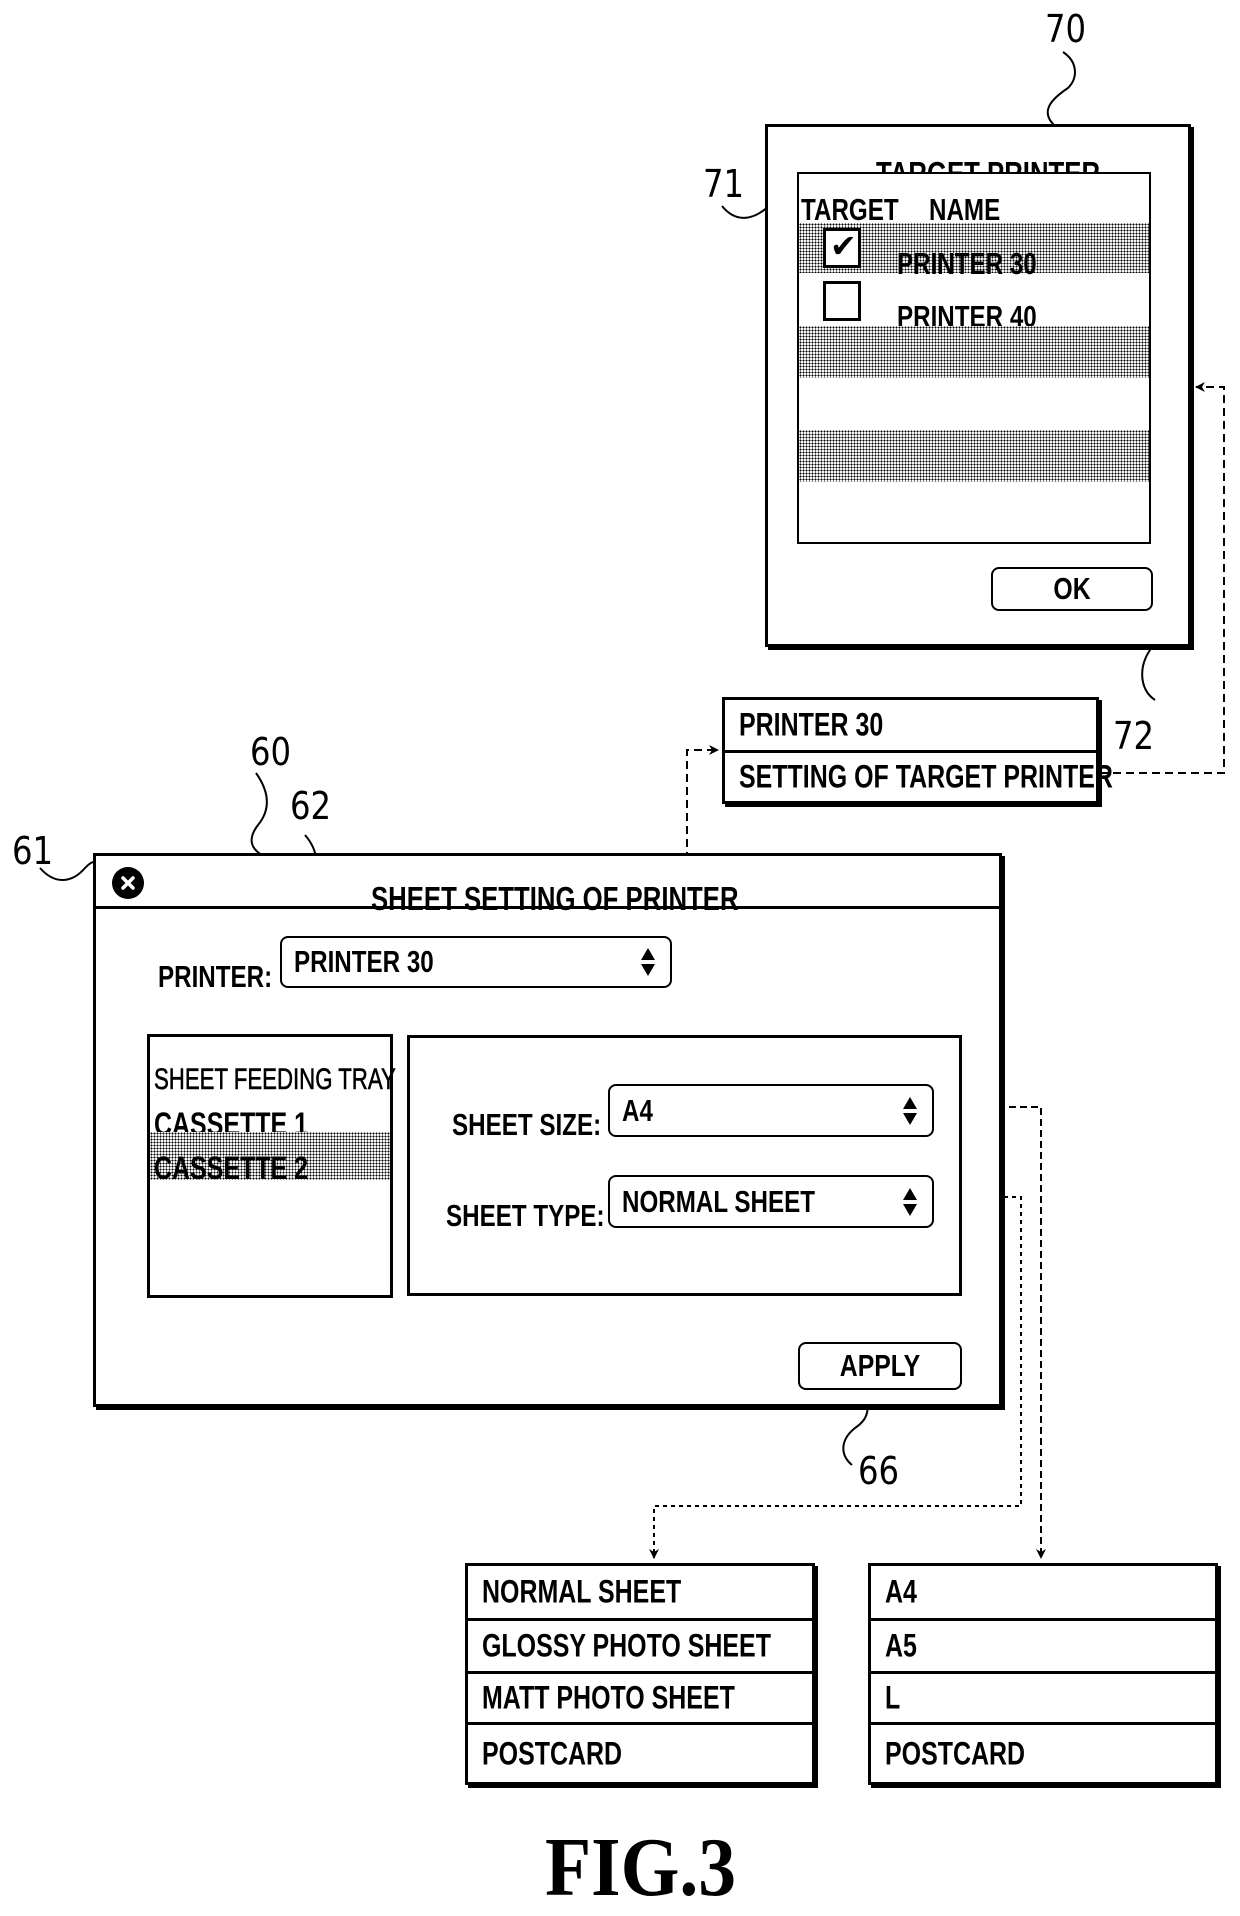  I want to click on apply-button-label: APPLY, so click(880, 1365).